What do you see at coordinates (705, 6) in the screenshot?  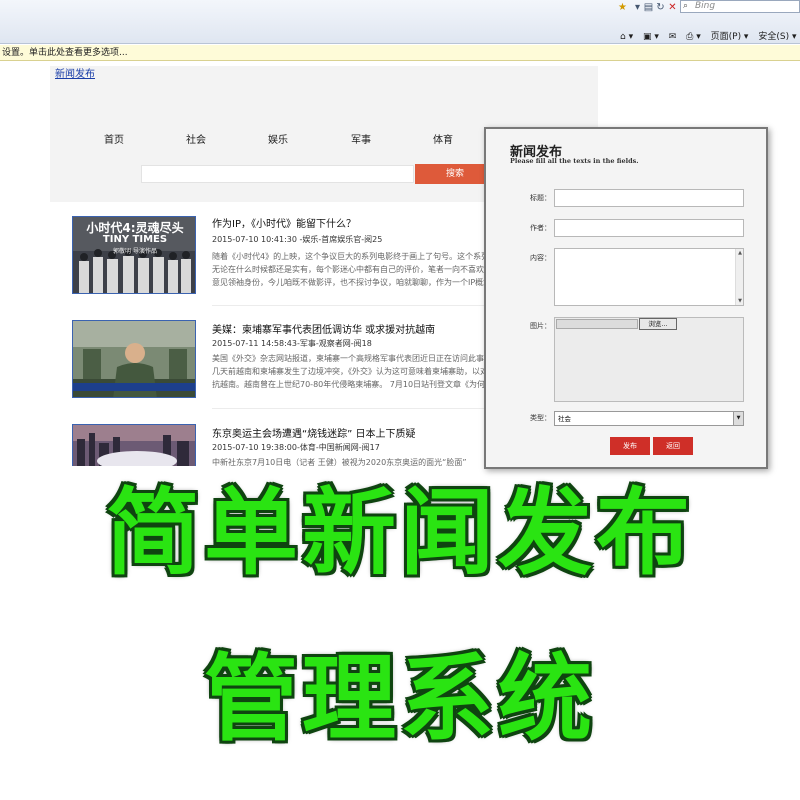 I see `browser-search-placeholder: Bing` at bounding box center [705, 6].